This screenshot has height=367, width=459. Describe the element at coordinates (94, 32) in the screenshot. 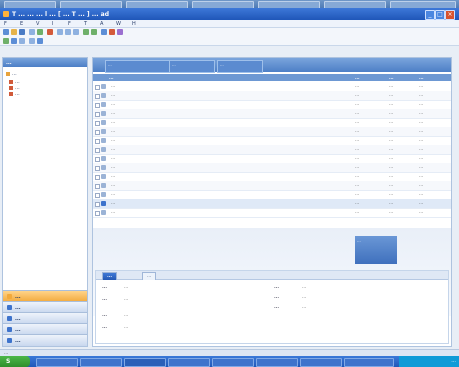

I see `forward-icon` at that location.